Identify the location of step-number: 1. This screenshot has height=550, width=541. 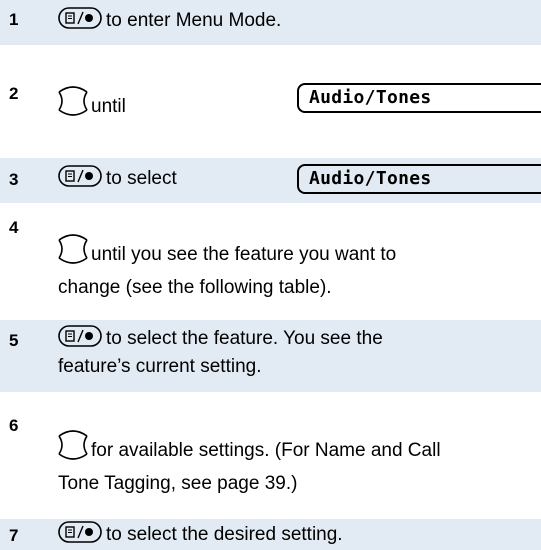
(14, 19).